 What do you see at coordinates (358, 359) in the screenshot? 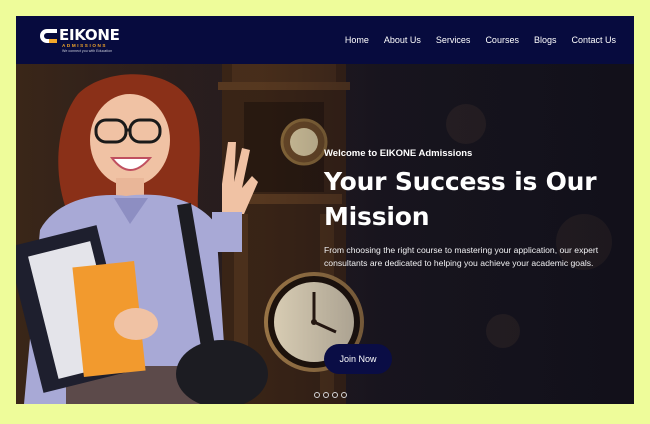
I see `join-now-button: Join Now` at bounding box center [358, 359].